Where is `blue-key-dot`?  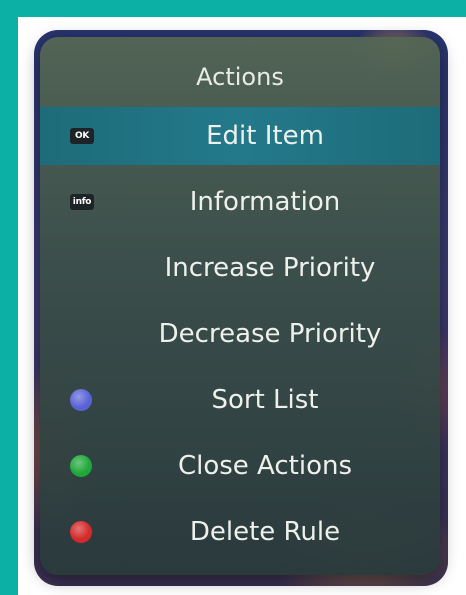 blue-key-dot is located at coordinates (81, 400).